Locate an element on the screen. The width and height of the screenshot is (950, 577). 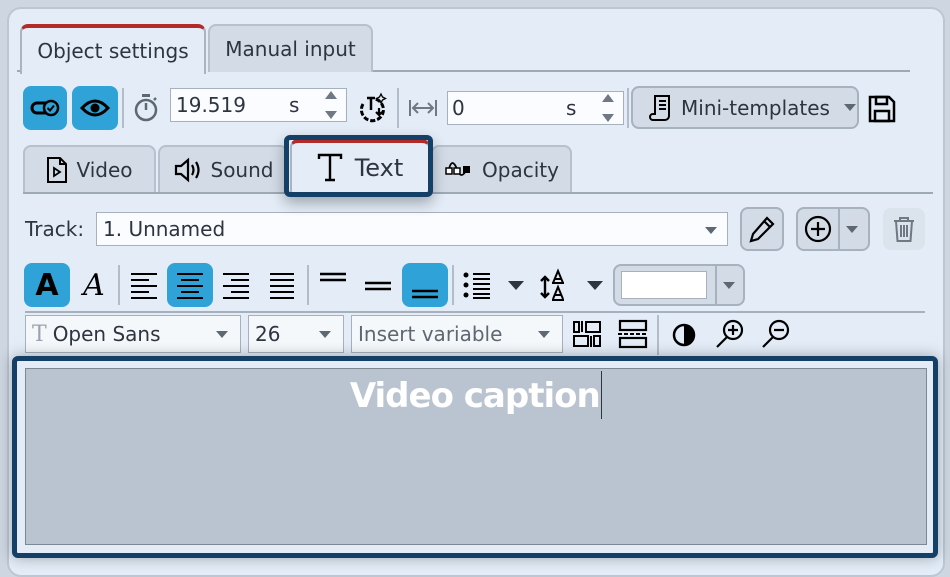
align-justify-icon is located at coordinates (282, 286).